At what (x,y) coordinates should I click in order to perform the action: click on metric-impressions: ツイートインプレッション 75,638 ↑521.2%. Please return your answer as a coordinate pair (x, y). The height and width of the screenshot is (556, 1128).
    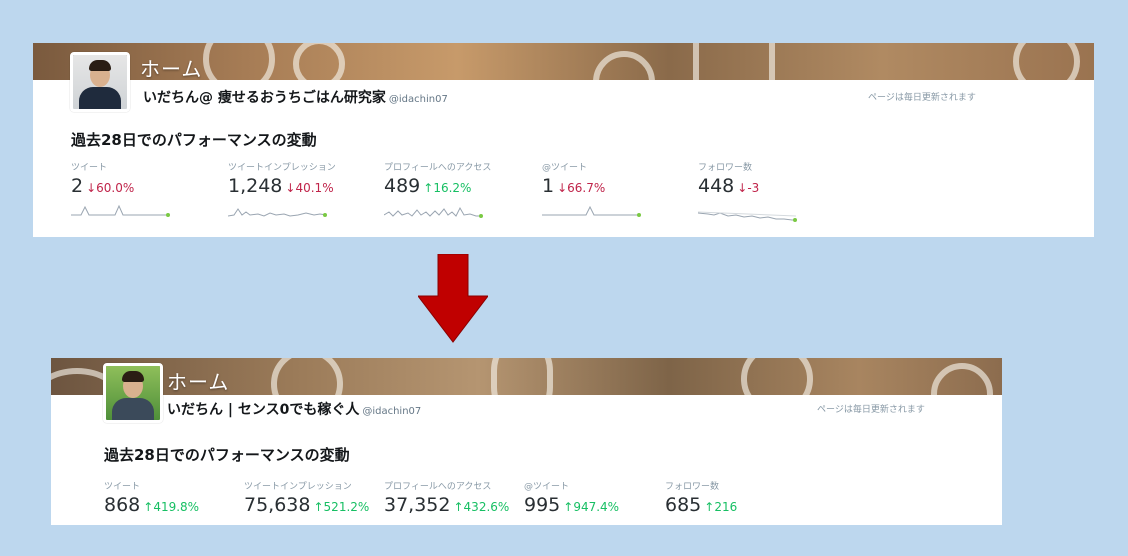
    Looking at the image, I should click on (306, 497).